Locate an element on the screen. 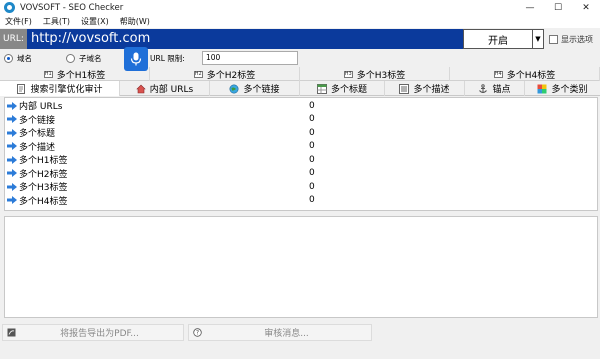 Image resolution: width=600 pixels, height=359 pixels. h2-icon: H2 is located at coordinates (198, 74).